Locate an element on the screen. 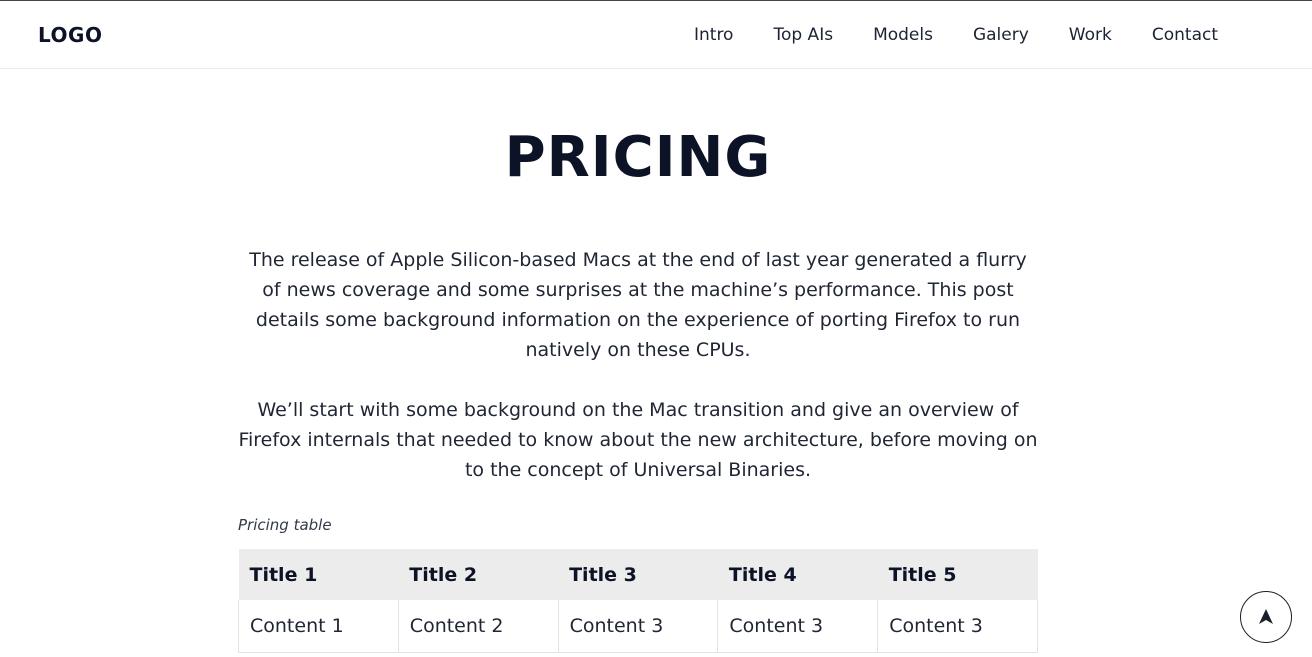 This screenshot has height=657, width=1312. table-caption: Pricing table is located at coordinates (285, 525).